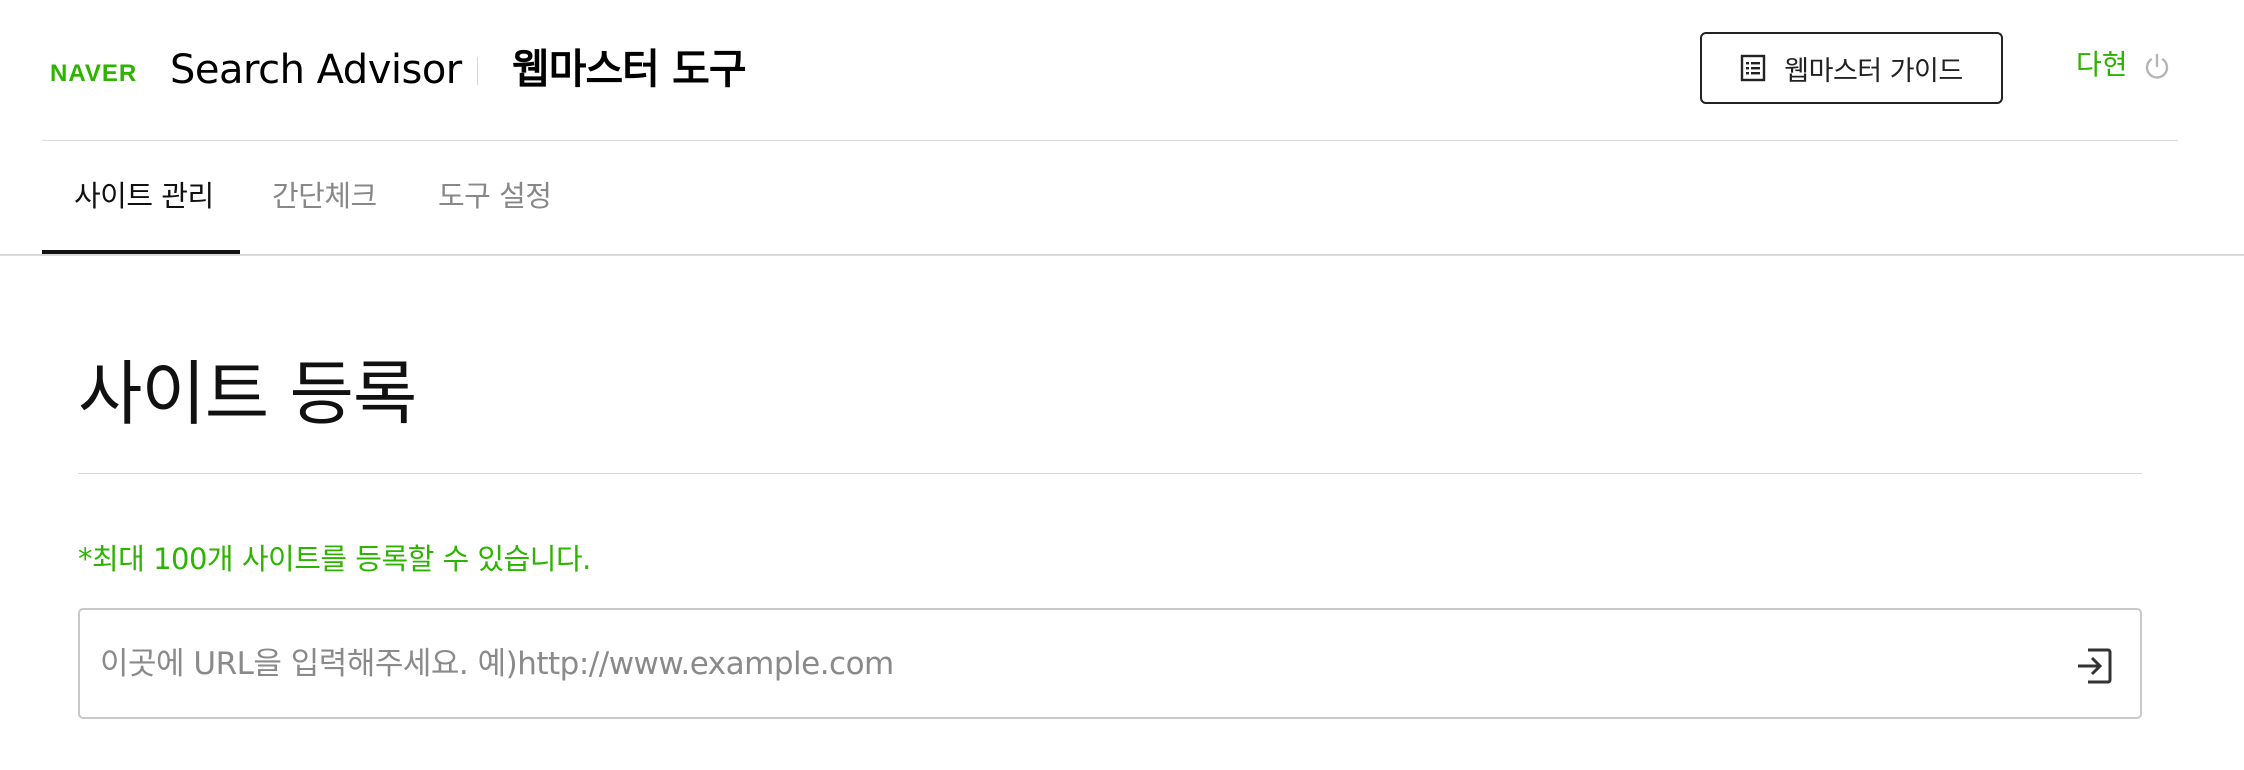 This screenshot has height=770, width=2244. I want to click on service-name: 웹마스터 도구, so click(629, 69).